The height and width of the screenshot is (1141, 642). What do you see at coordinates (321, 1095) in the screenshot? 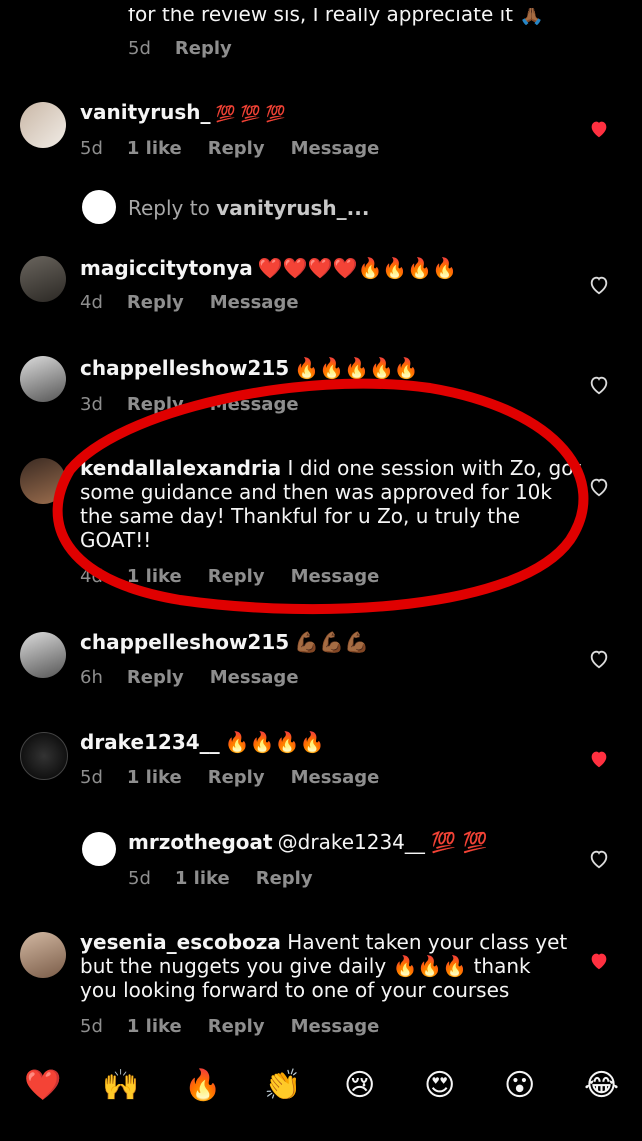
I see `emoji-reaction-bar: ❤️ 🙌 🔥 👏 😢 😍 😮 😂` at bounding box center [321, 1095].